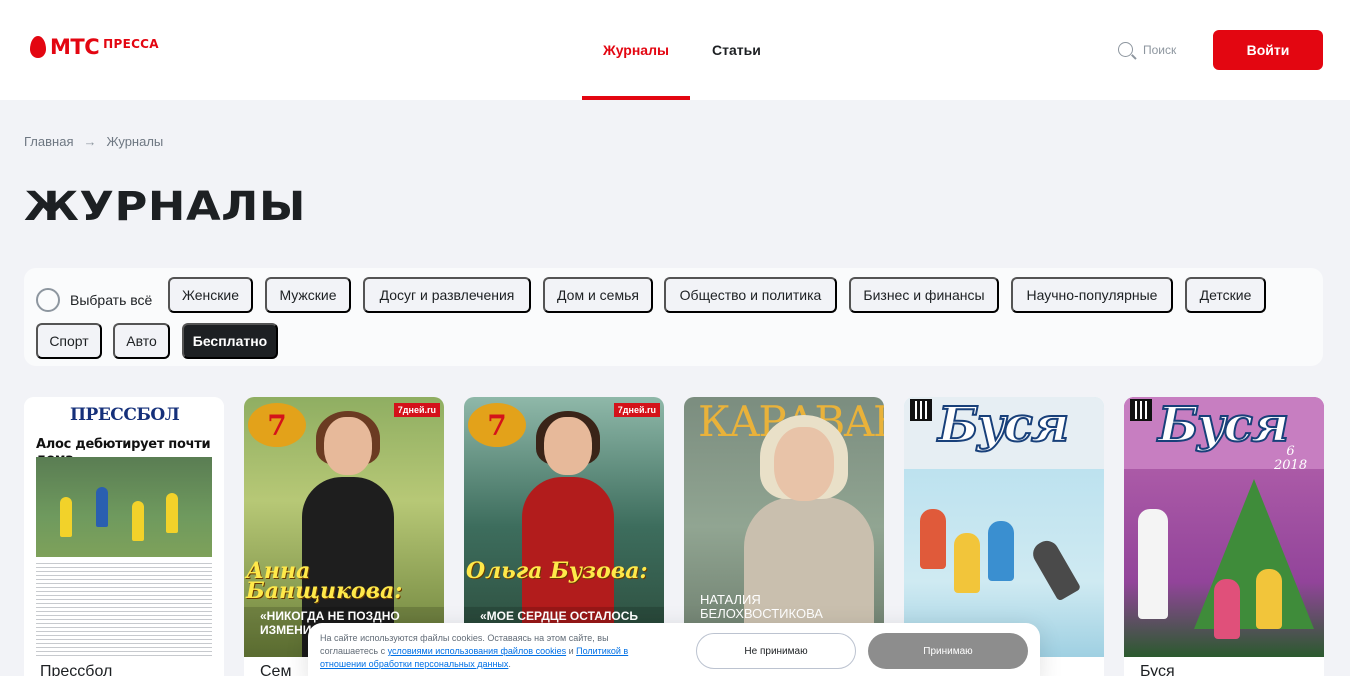 The width and height of the screenshot is (1350, 676). I want to click on filter-chip-mens: Мужские, so click(308, 295).